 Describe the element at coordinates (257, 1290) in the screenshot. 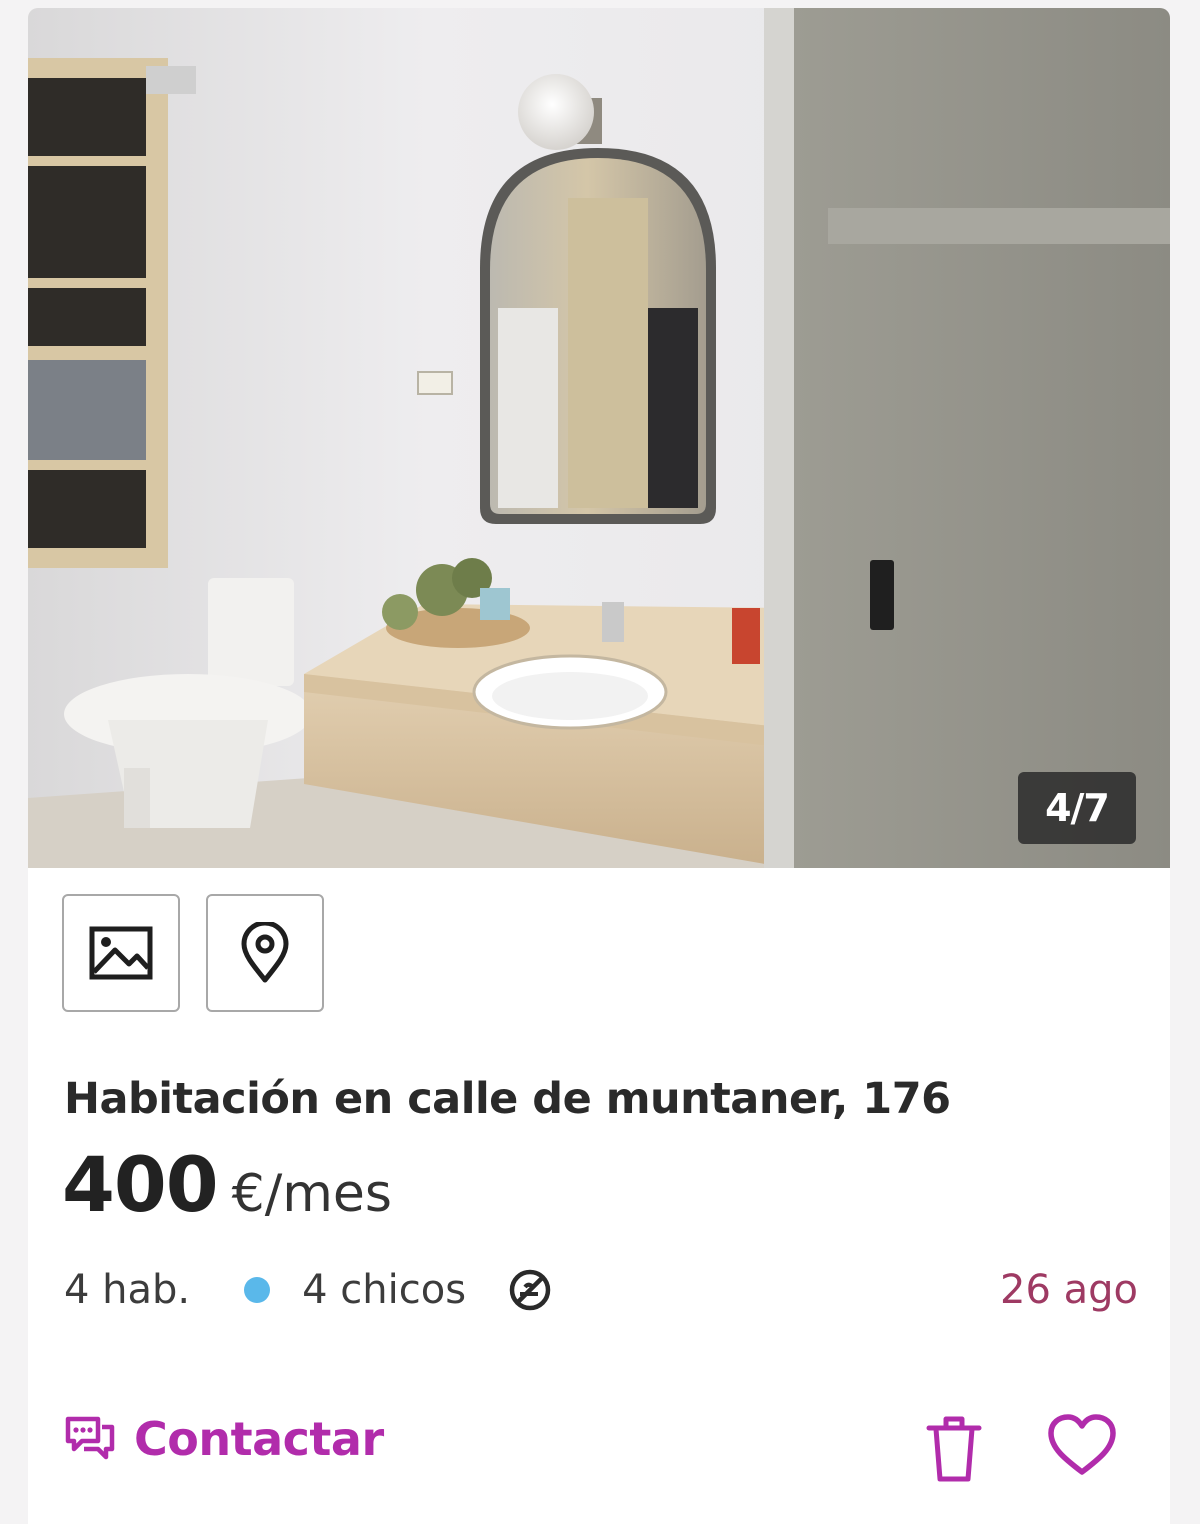

I see `tenants-dot` at that location.